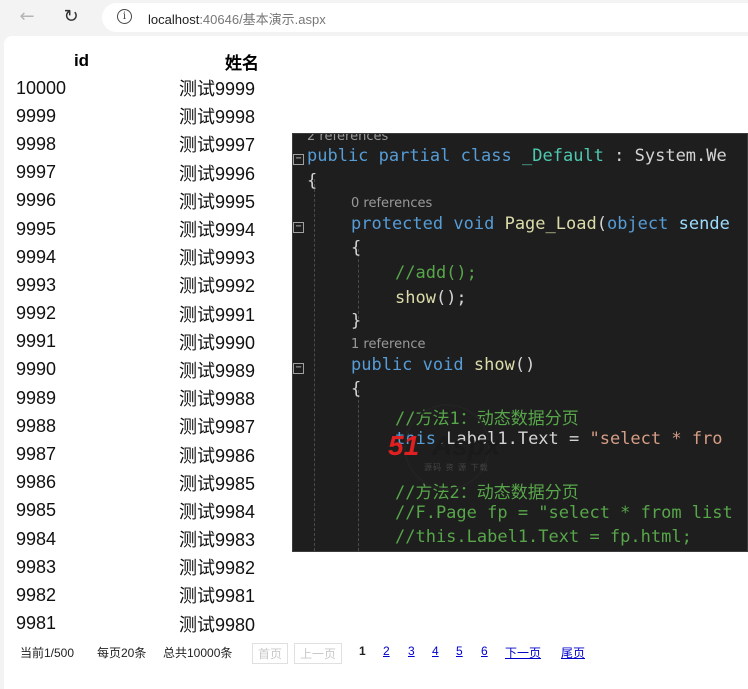 The height and width of the screenshot is (689, 748). I want to click on indent-guide, so click(358, 470).